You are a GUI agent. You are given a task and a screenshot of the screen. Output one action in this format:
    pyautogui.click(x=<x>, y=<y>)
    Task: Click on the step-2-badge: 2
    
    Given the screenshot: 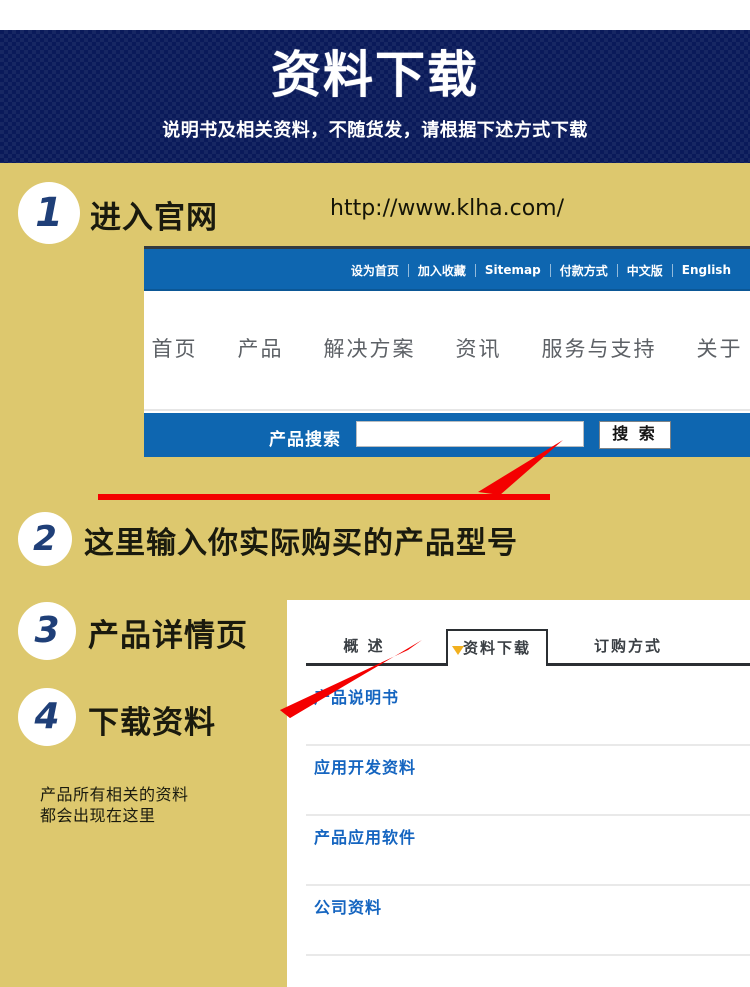 What is the action you would take?
    pyautogui.click(x=45, y=539)
    